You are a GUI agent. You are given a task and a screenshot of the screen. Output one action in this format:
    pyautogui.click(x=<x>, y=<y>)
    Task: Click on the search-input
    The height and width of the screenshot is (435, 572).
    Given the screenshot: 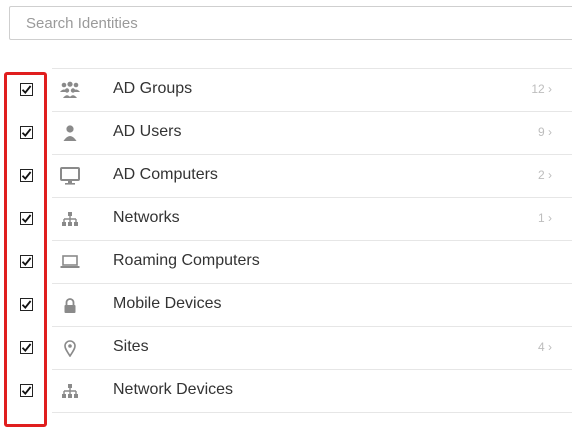 What is the action you would take?
    pyautogui.click(x=290, y=23)
    